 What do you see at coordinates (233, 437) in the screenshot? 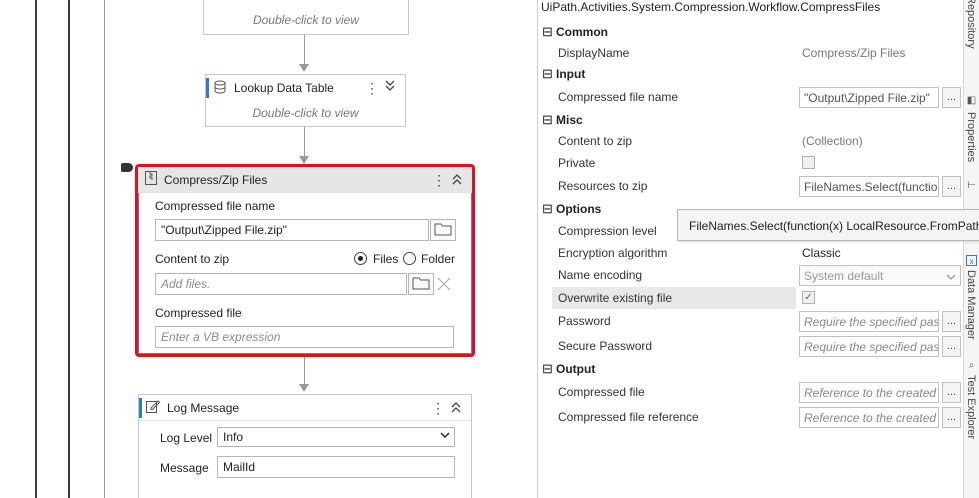
I see `log-level-value: Info` at bounding box center [233, 437].